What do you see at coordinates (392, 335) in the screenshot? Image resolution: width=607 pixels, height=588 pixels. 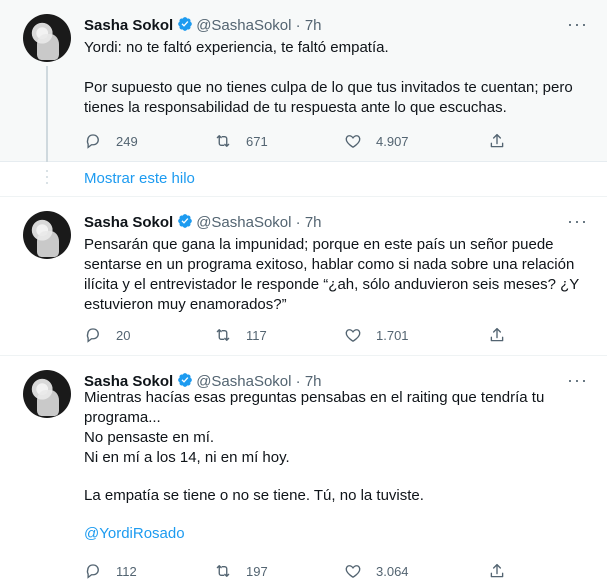 I see `like-count: 1.701` at bounding box center [392, 335].